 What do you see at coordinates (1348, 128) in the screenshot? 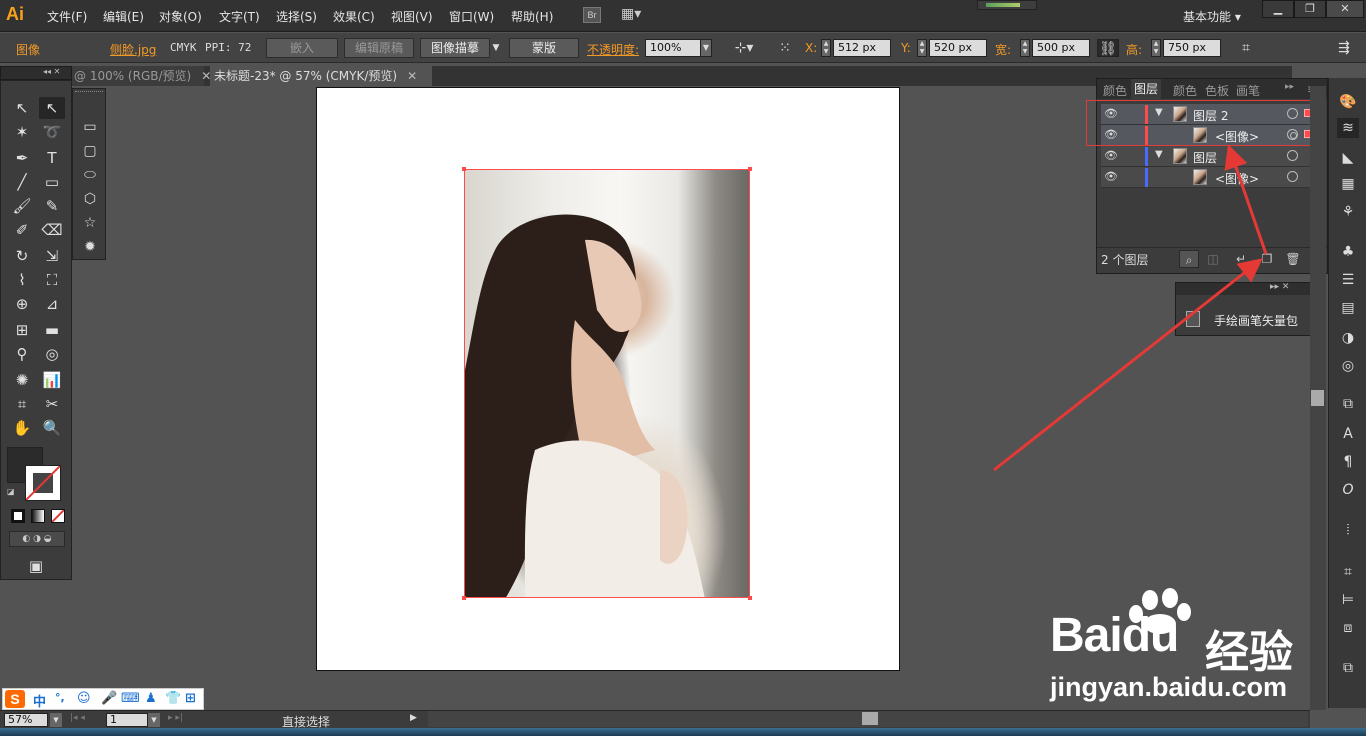
I see `layers-panel-icon: ≋` at bounding box center [1348, 128].